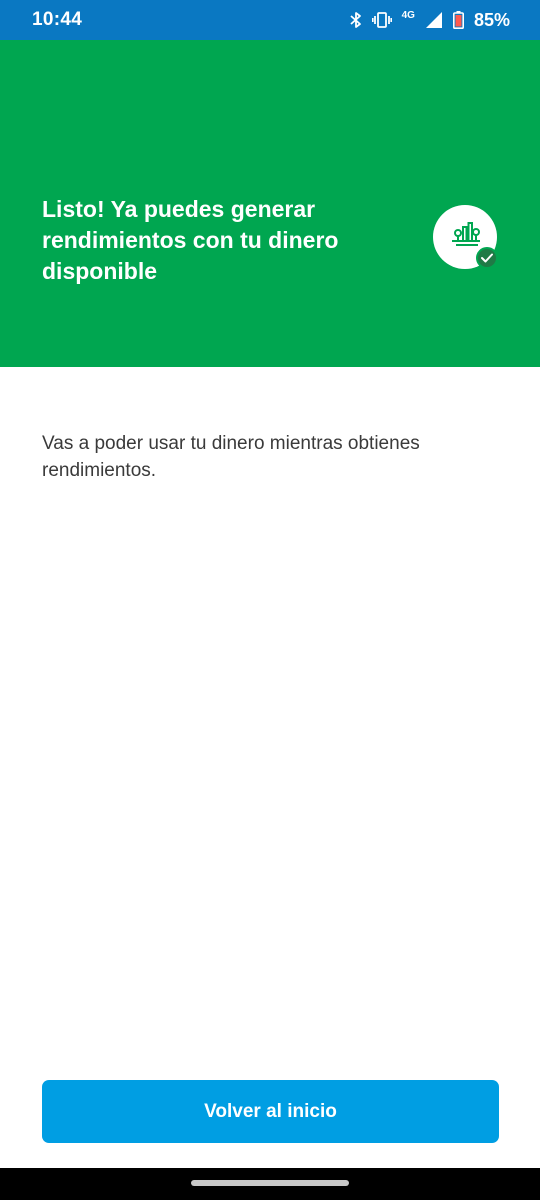  What do you see at coordinates (356, 20) in the screenshot?
I see `bluetooth-icon` at bounding box center [356, 20].